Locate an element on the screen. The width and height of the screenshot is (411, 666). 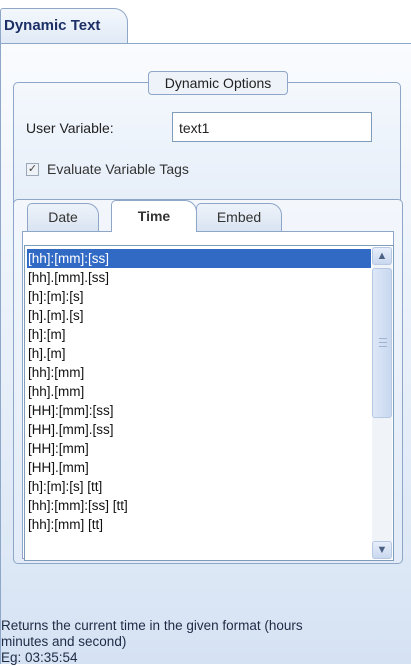
tab-time: Time is located at coordinates (154, 216).